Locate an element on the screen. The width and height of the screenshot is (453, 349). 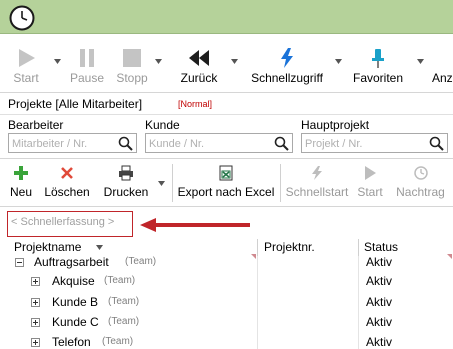
quick-access-button: Schnellzugriff is located at coordinates (287, 64).